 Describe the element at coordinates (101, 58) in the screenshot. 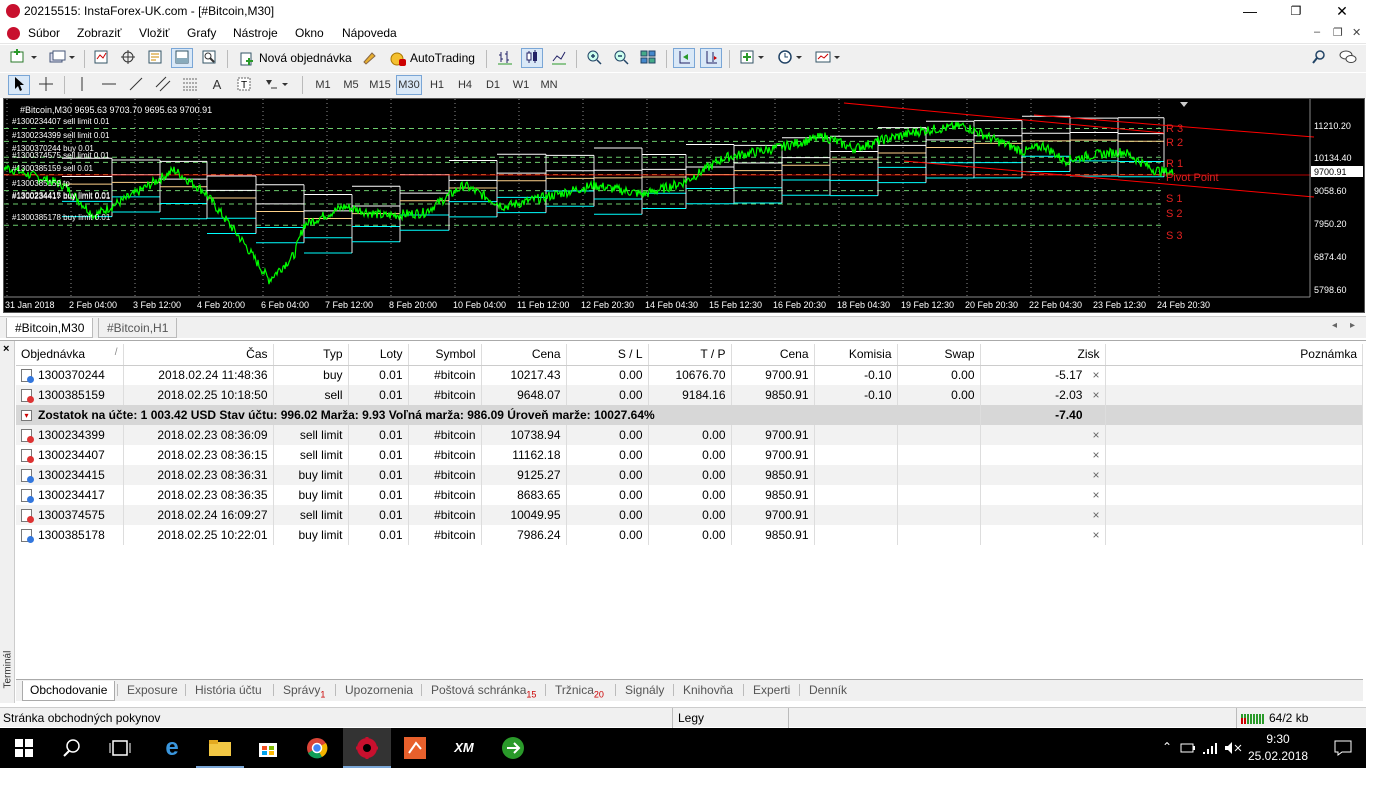

I see `market-watch-icon` at that location.